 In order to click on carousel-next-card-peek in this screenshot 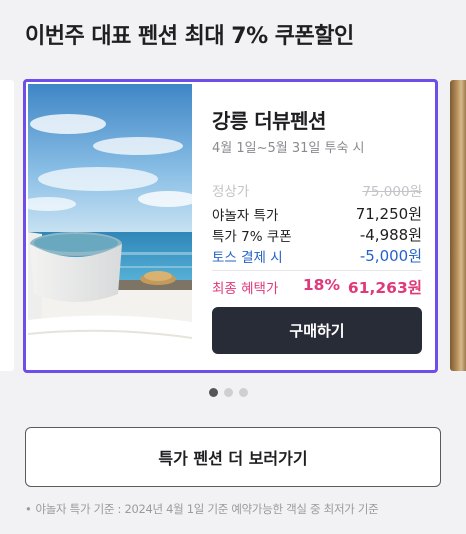, I will do `click(458, 225)`.